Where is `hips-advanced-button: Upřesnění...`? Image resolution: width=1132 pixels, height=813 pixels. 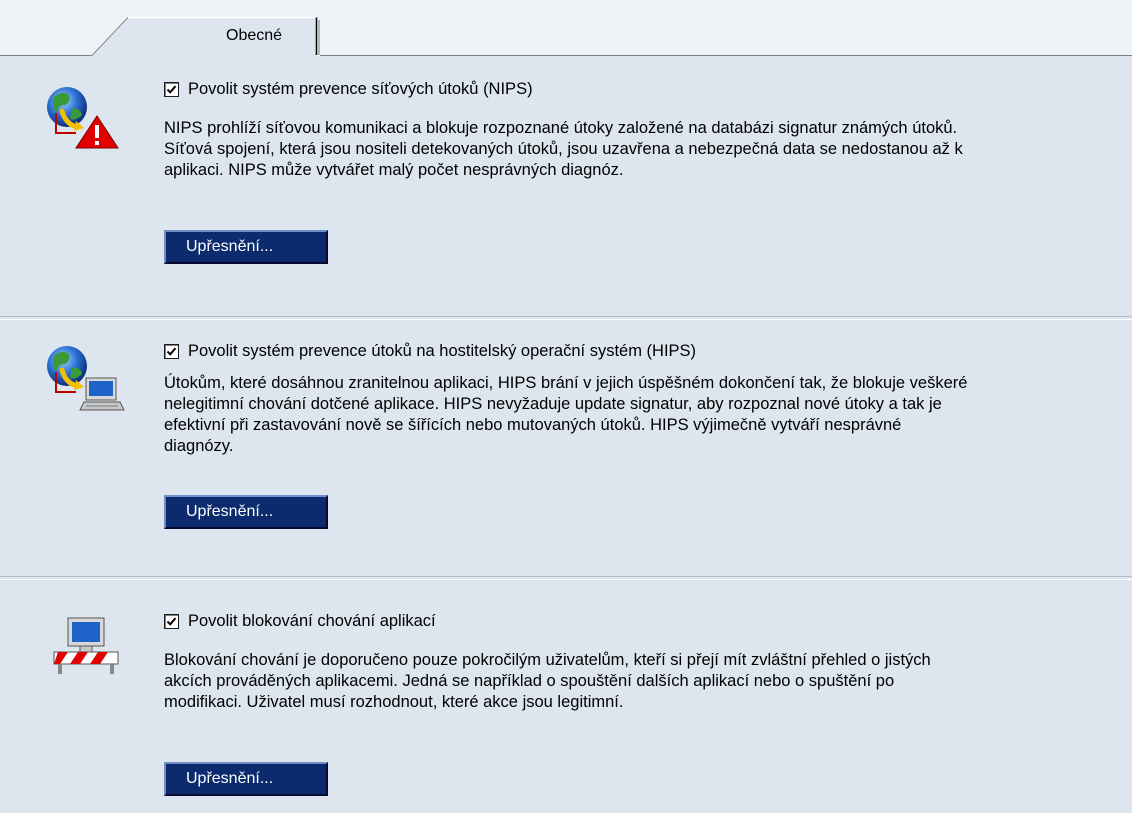 hips-advanced-button: Upřesnění... is located at coordinates (246, 512).